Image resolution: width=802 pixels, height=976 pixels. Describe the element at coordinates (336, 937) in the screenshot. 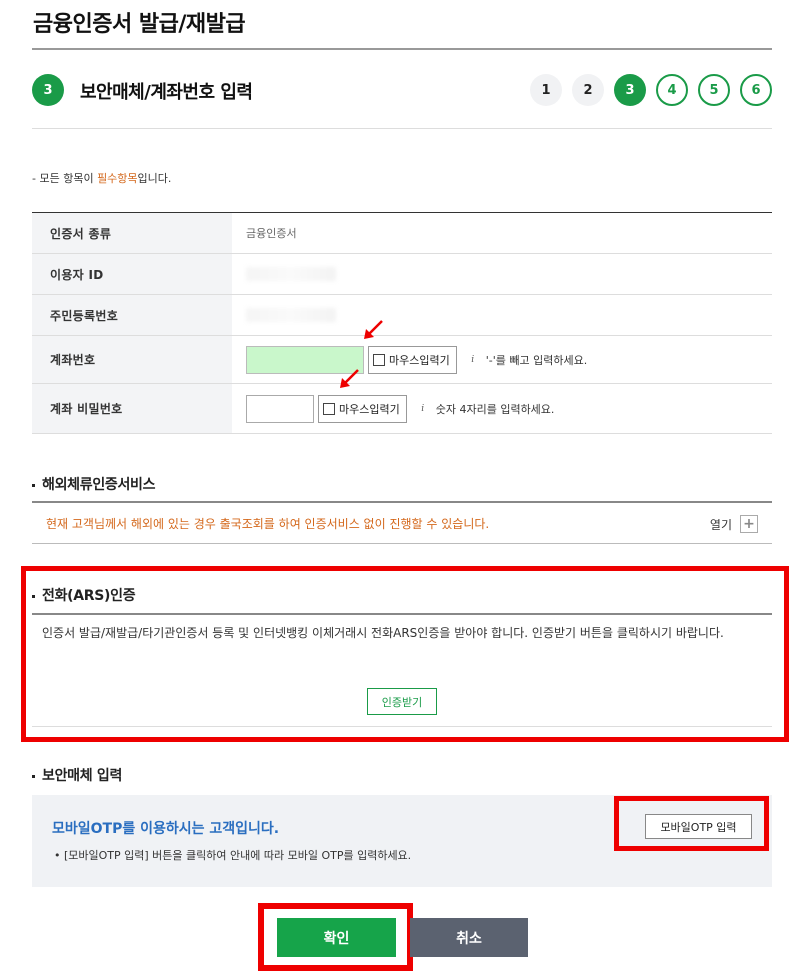

I see `confirm-button: 확인` at that location.